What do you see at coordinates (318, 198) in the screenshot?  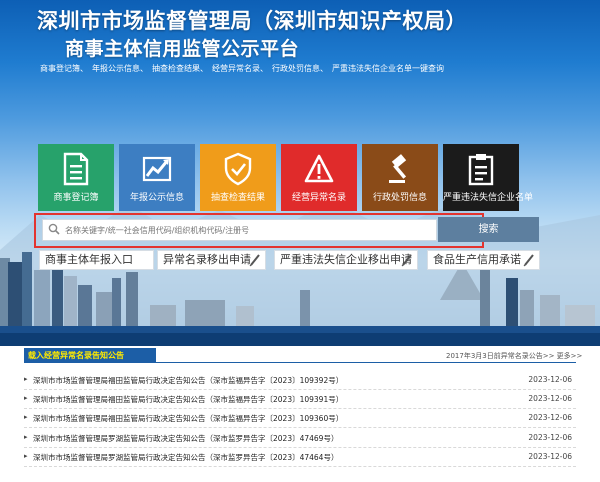 I see `tile-label: 经营异常名录` at bounding box center [318, 198].